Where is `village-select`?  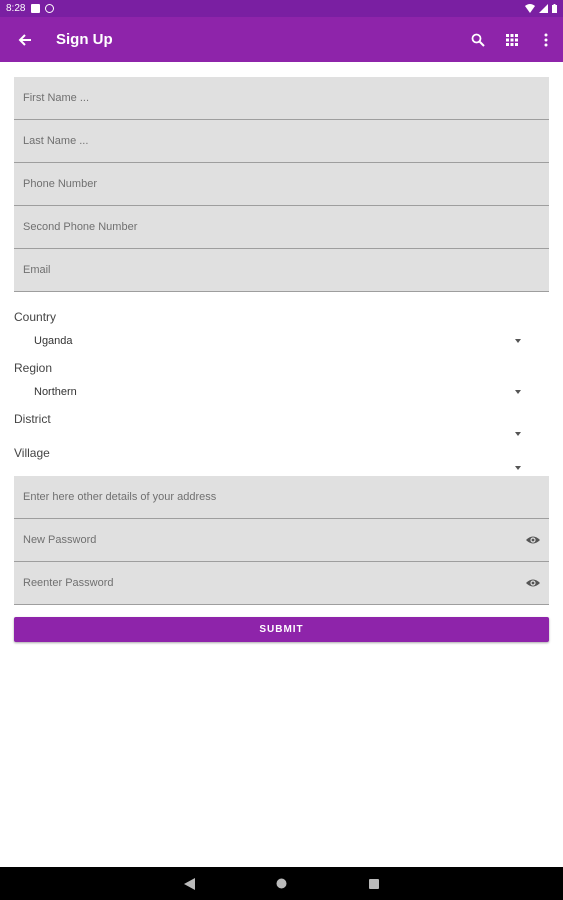 village-select is located at coordinates (281, 468).